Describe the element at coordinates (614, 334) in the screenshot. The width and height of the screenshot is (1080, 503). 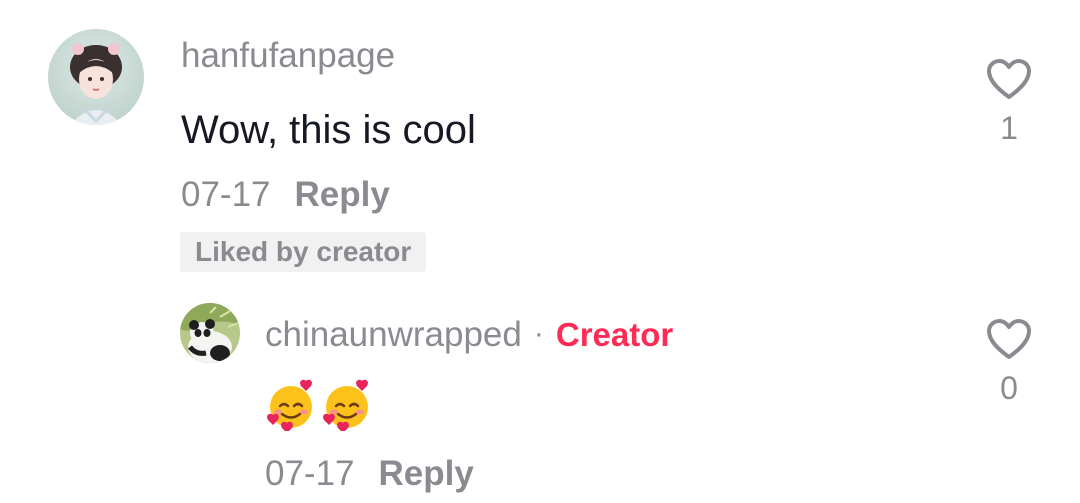
I see `creator-badge: Creator` at that location.